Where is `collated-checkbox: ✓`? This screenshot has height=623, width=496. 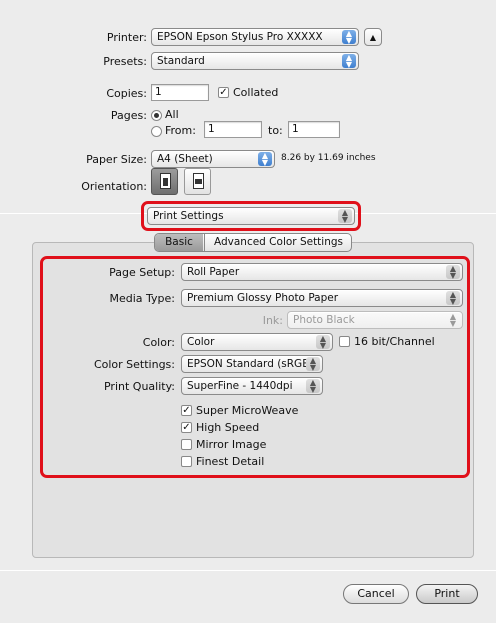 collated-checkbox: ✓ is located at coordinates (223, 92).